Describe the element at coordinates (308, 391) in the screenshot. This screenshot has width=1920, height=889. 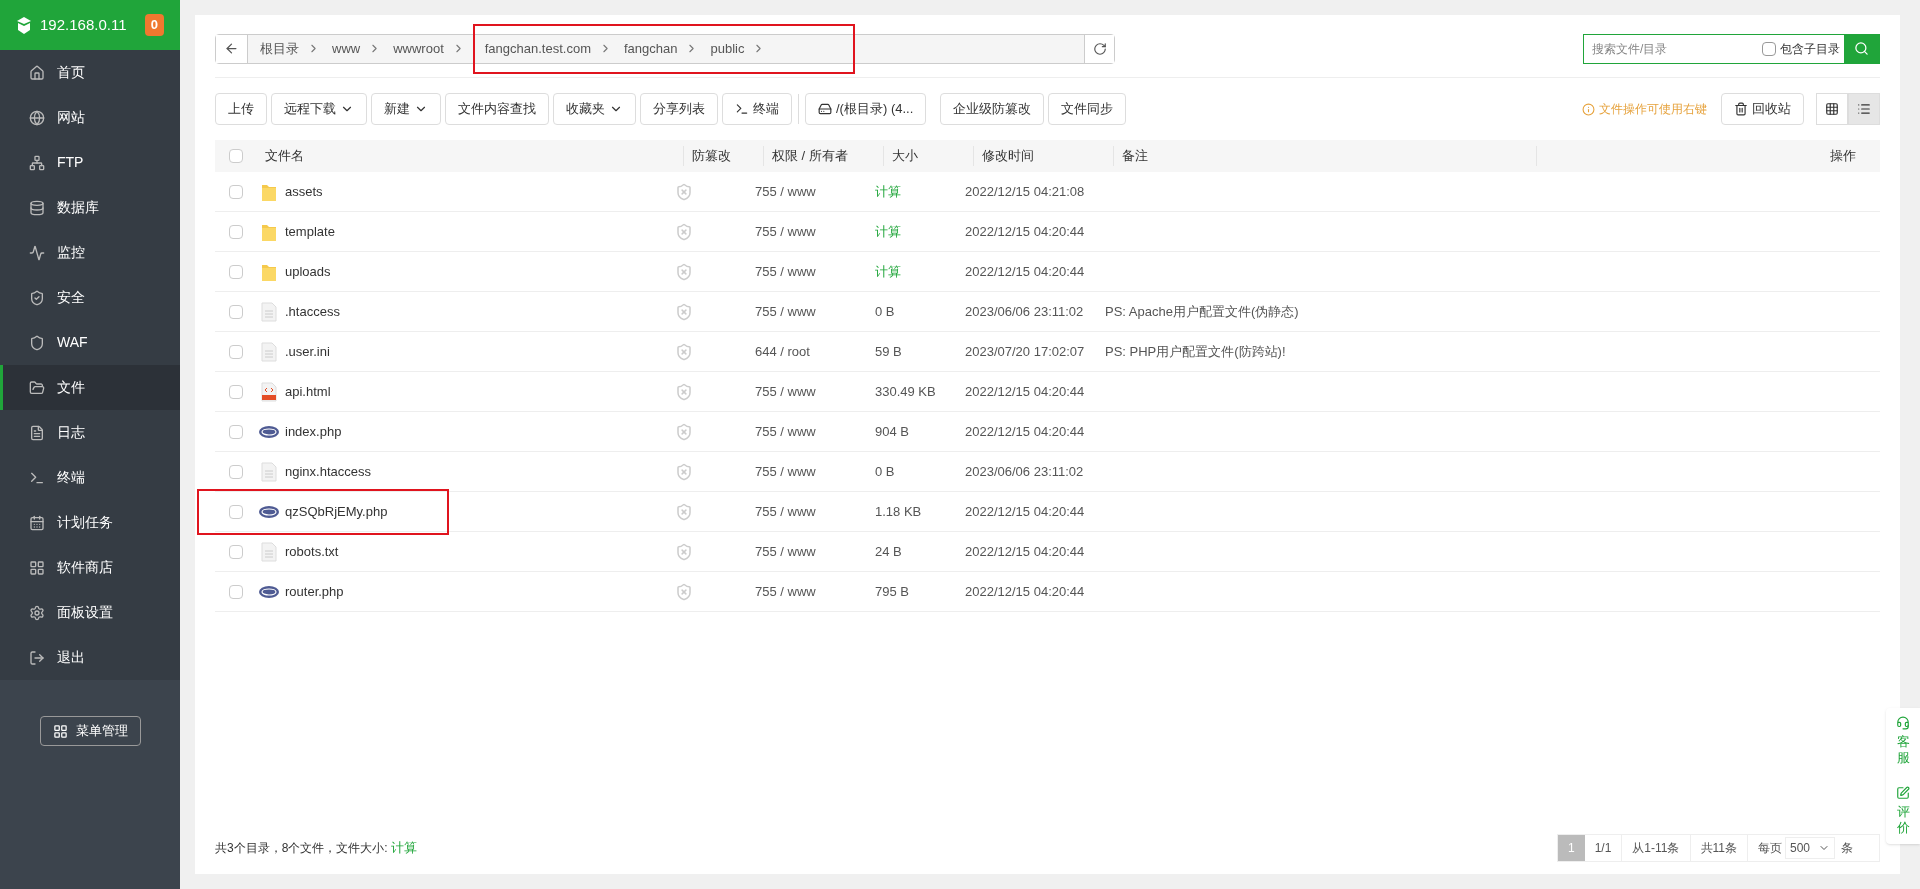
I see `file-name: api.html` at that location.